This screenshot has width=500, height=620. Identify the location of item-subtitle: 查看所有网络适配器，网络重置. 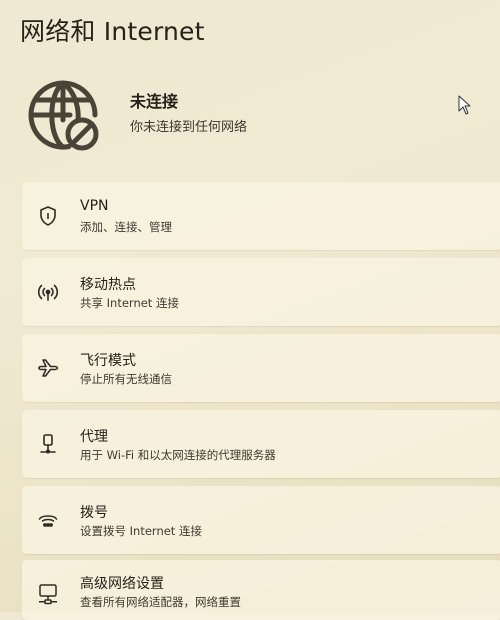
(160, 602).